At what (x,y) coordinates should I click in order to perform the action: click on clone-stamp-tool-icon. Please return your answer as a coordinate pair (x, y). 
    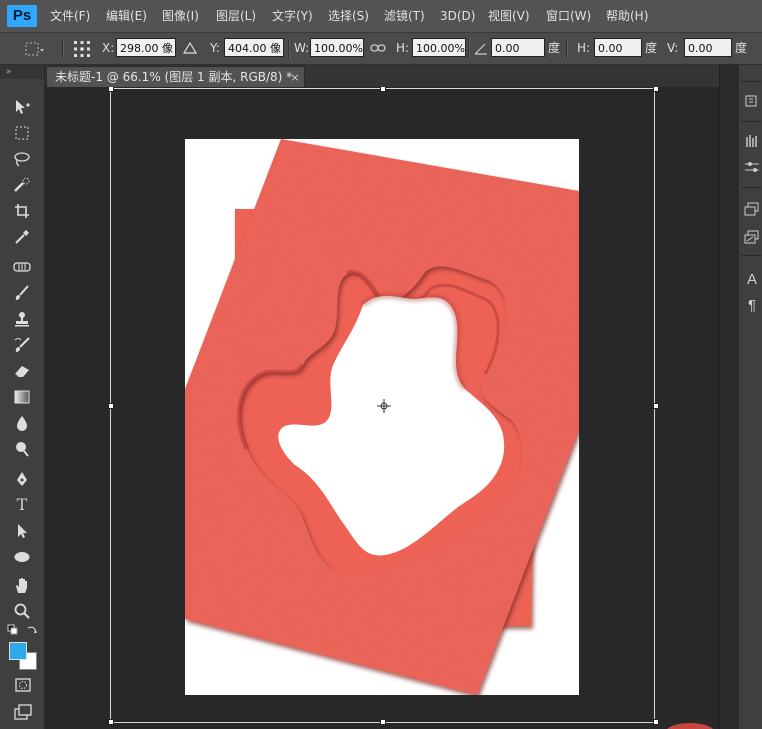
    Looking at the image, I should click on (22, 319).